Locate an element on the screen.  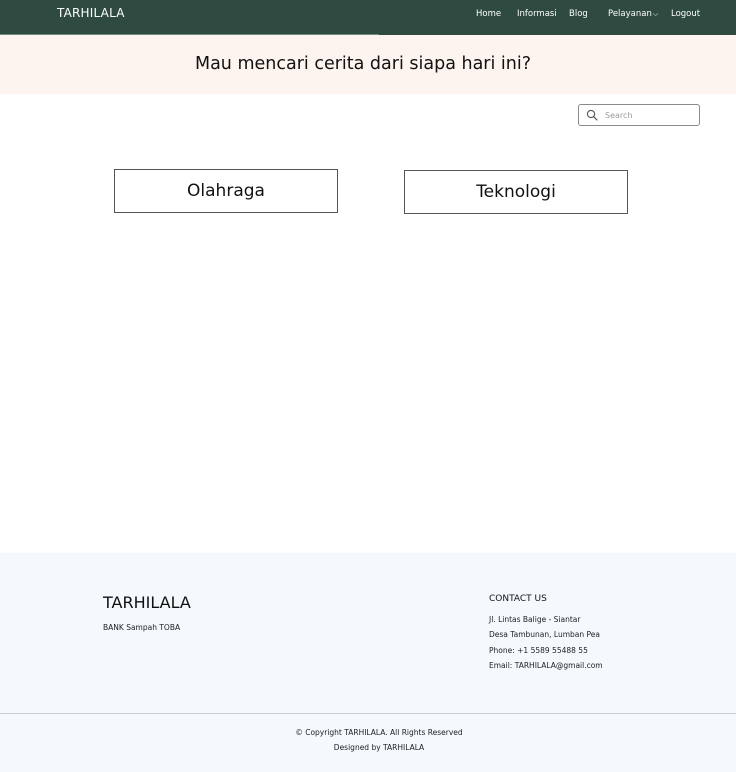
nav-link-pelayanan-label: Pelayanan is located at coordinates (630, 14).